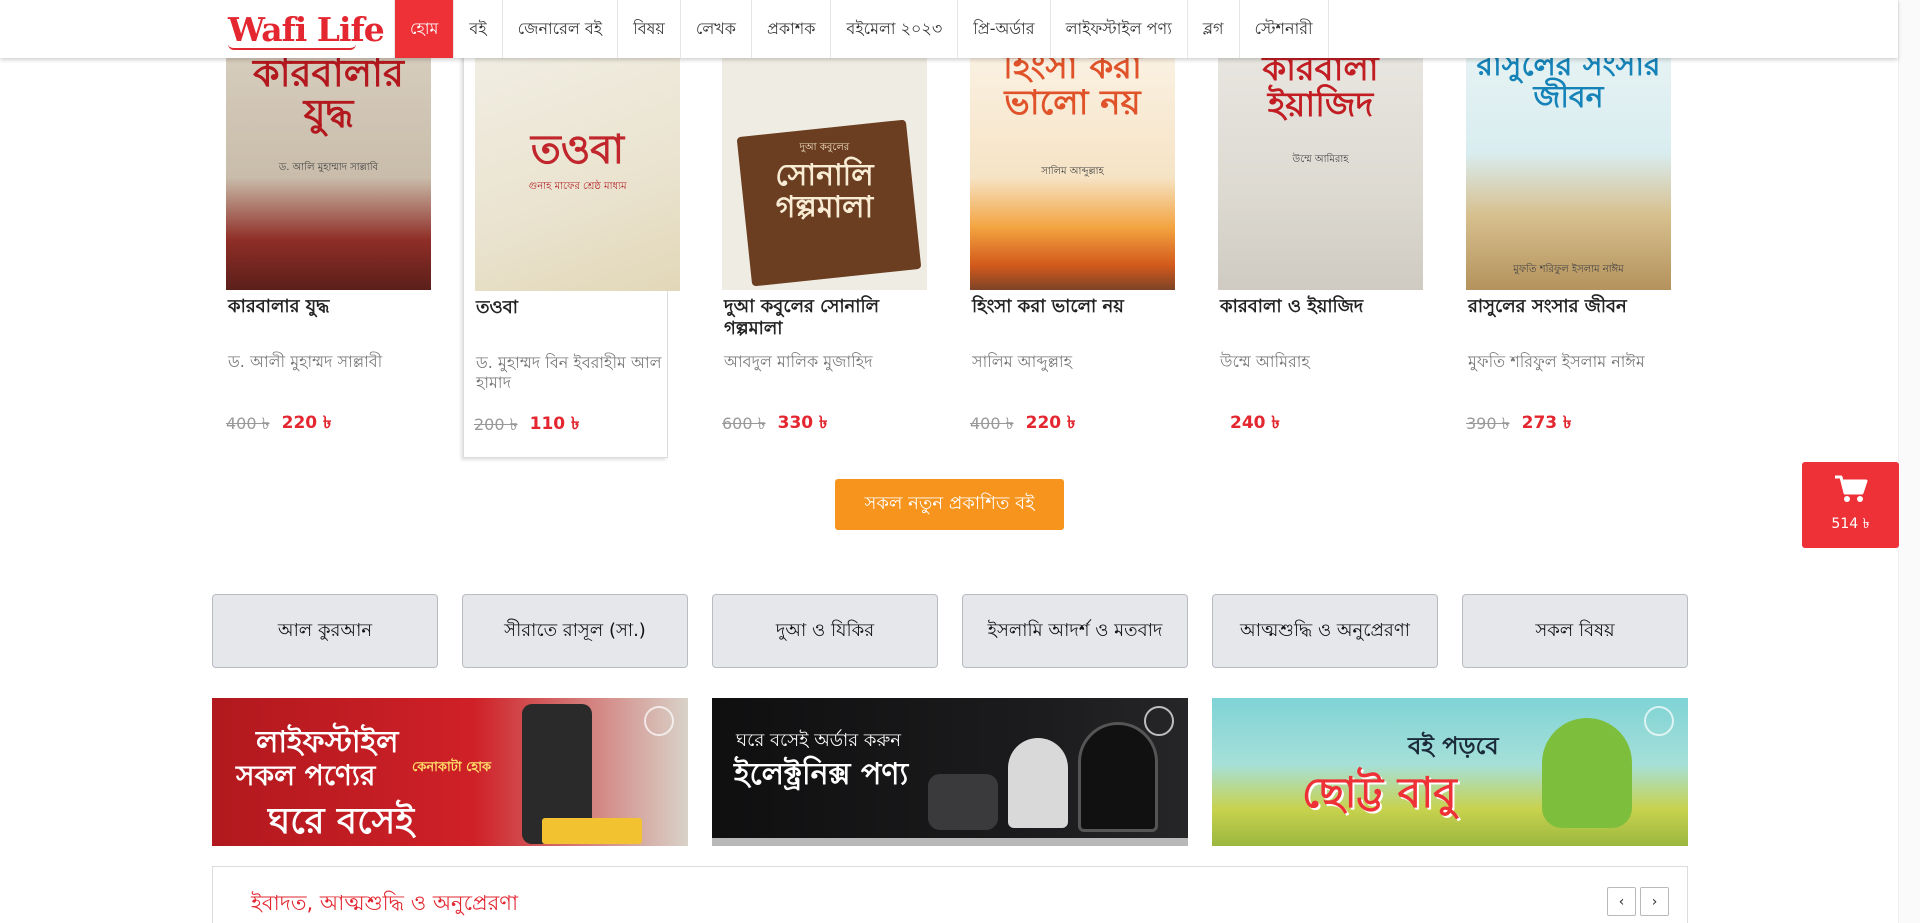 This screenshot has height=923, width=1920. I want to click on nav-stationery: স্টেশনারী, so click(1284, 29).